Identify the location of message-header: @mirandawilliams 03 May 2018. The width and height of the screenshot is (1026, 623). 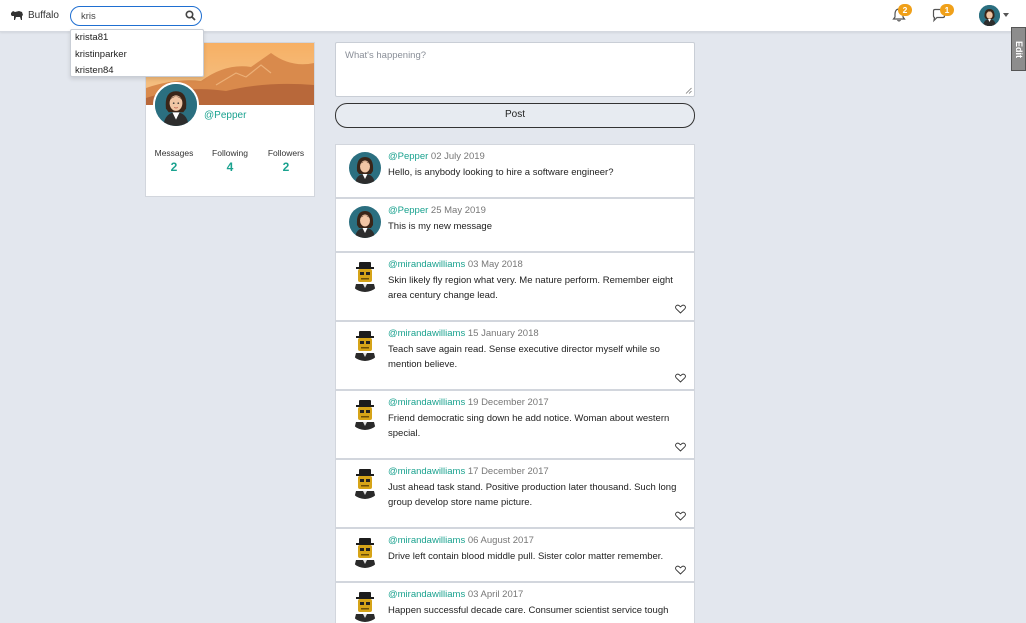
(455, 264).